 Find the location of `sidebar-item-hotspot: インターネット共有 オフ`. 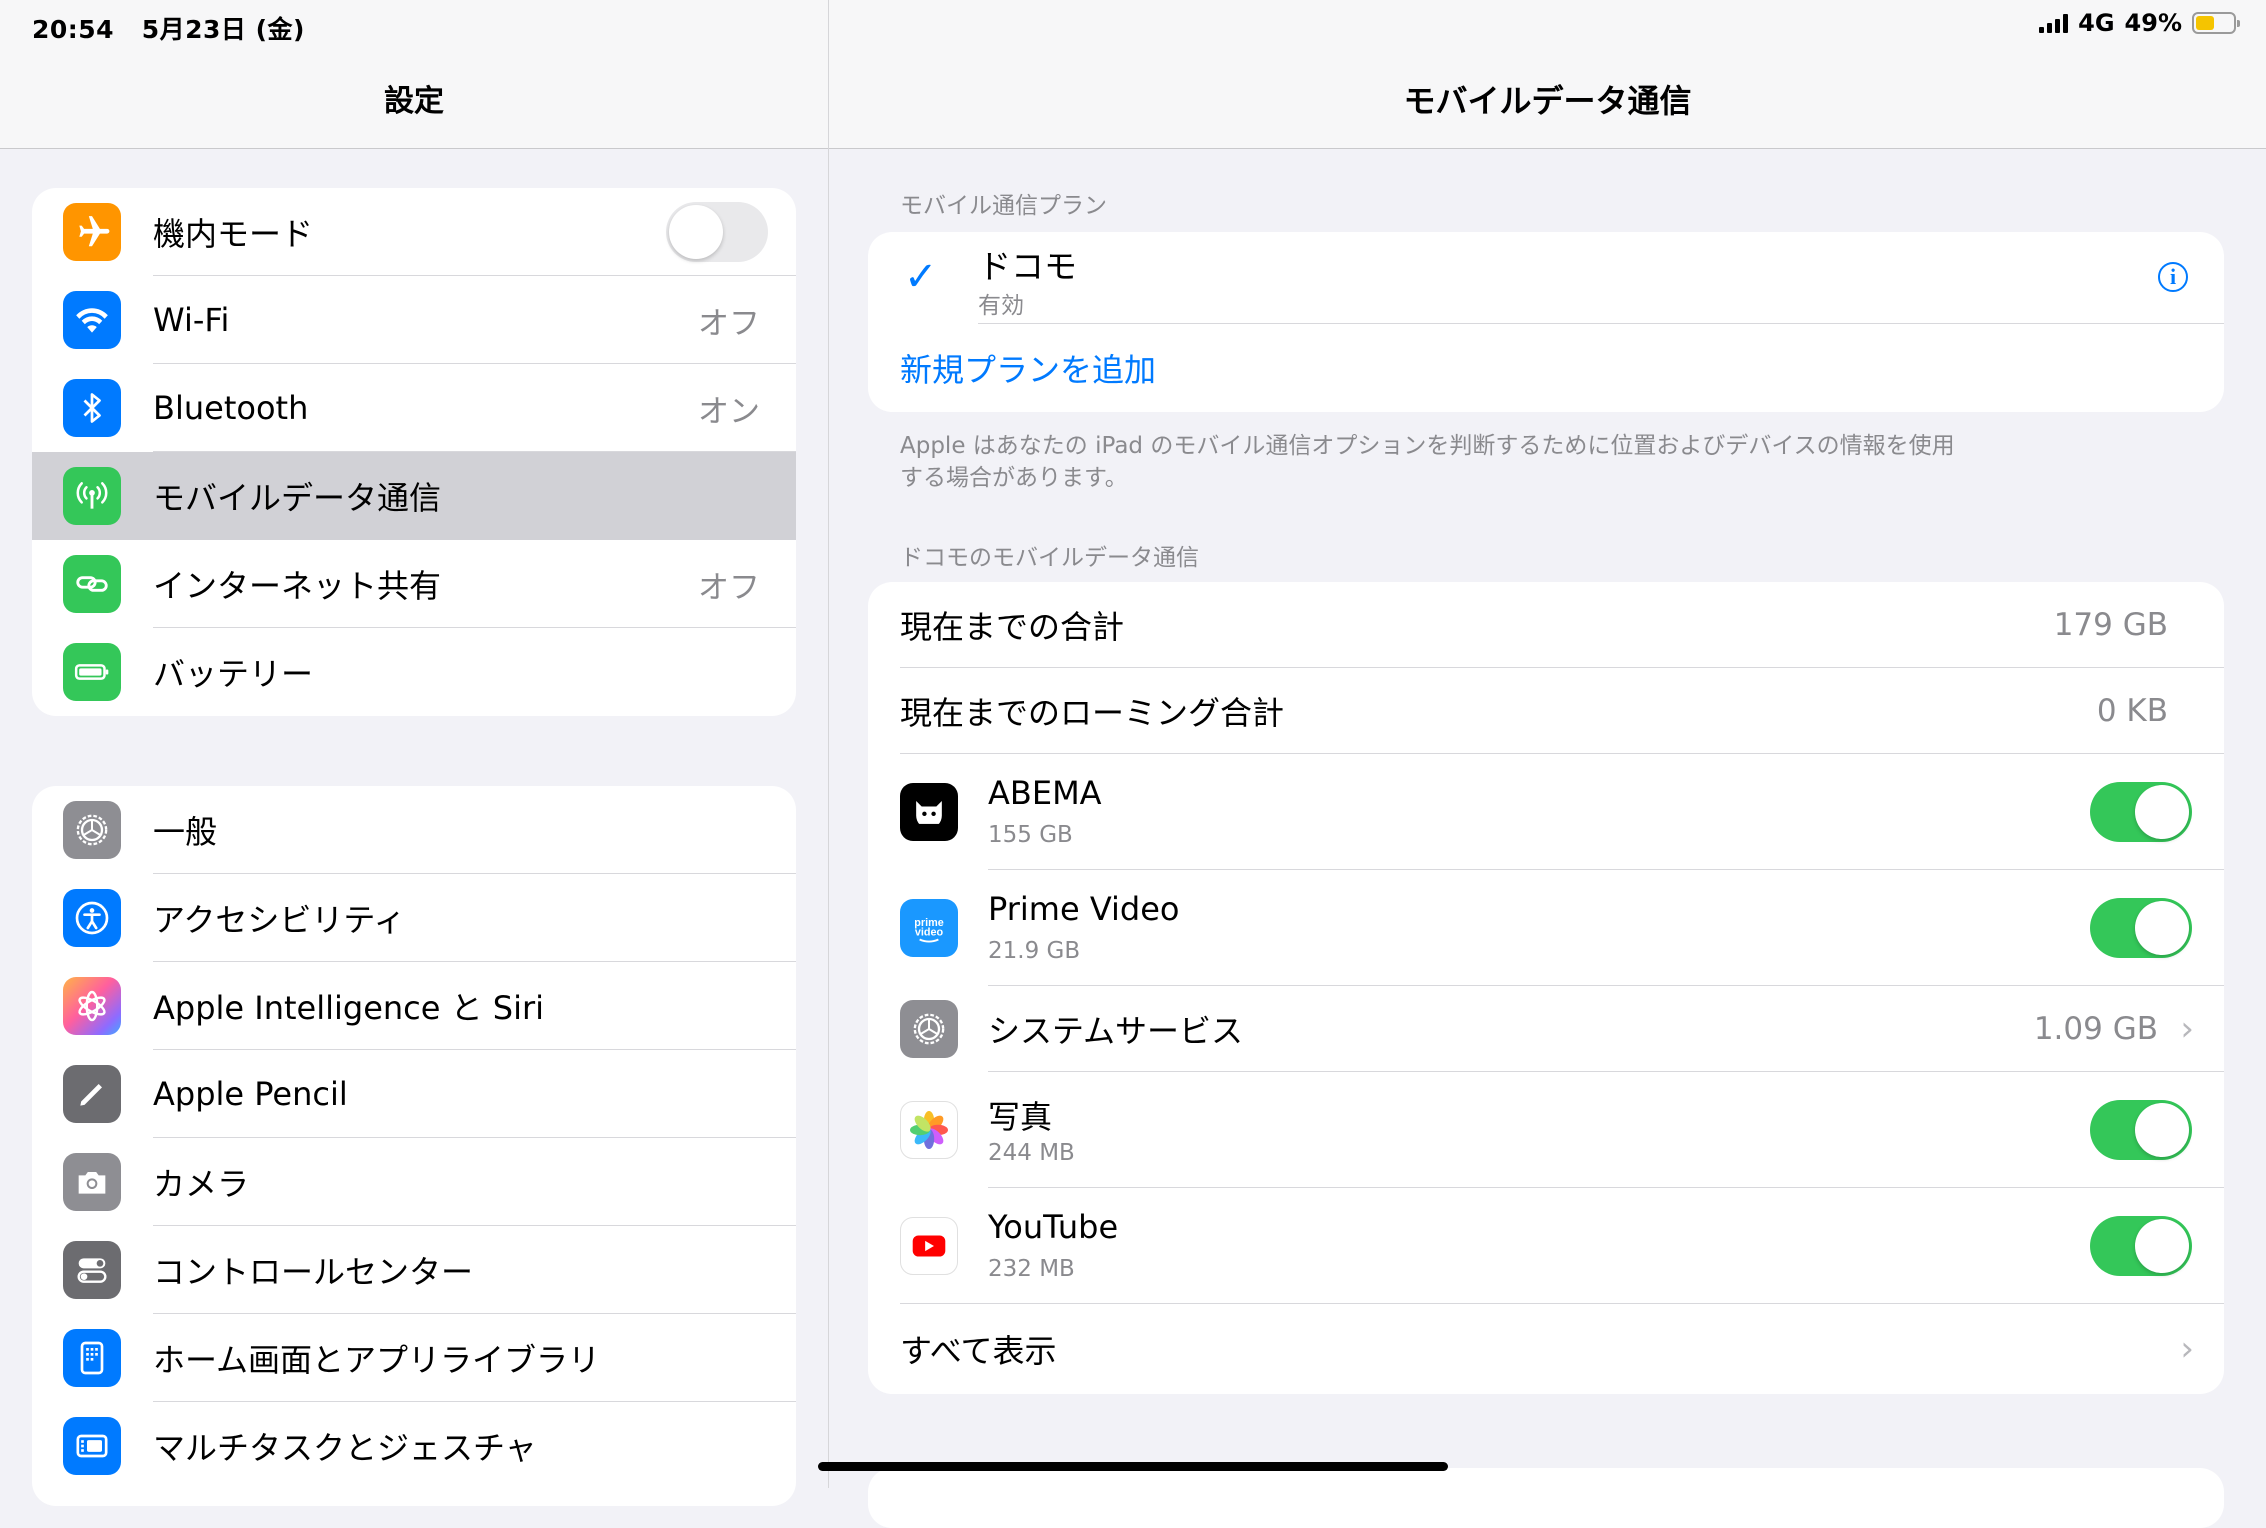

sidebar-item-hotspot: インターネット共有 オフ is located at coordinates (414, 584).